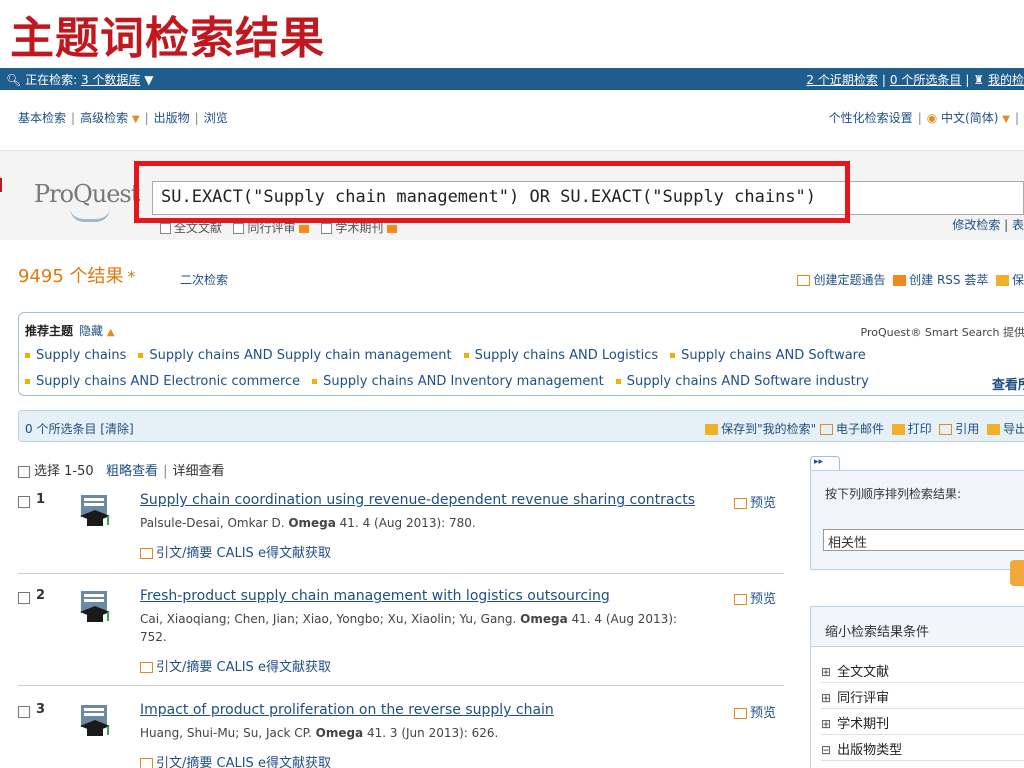 The image size is (1024, 768). I want to click on topic-link: Supply chains, so click(75, 355).